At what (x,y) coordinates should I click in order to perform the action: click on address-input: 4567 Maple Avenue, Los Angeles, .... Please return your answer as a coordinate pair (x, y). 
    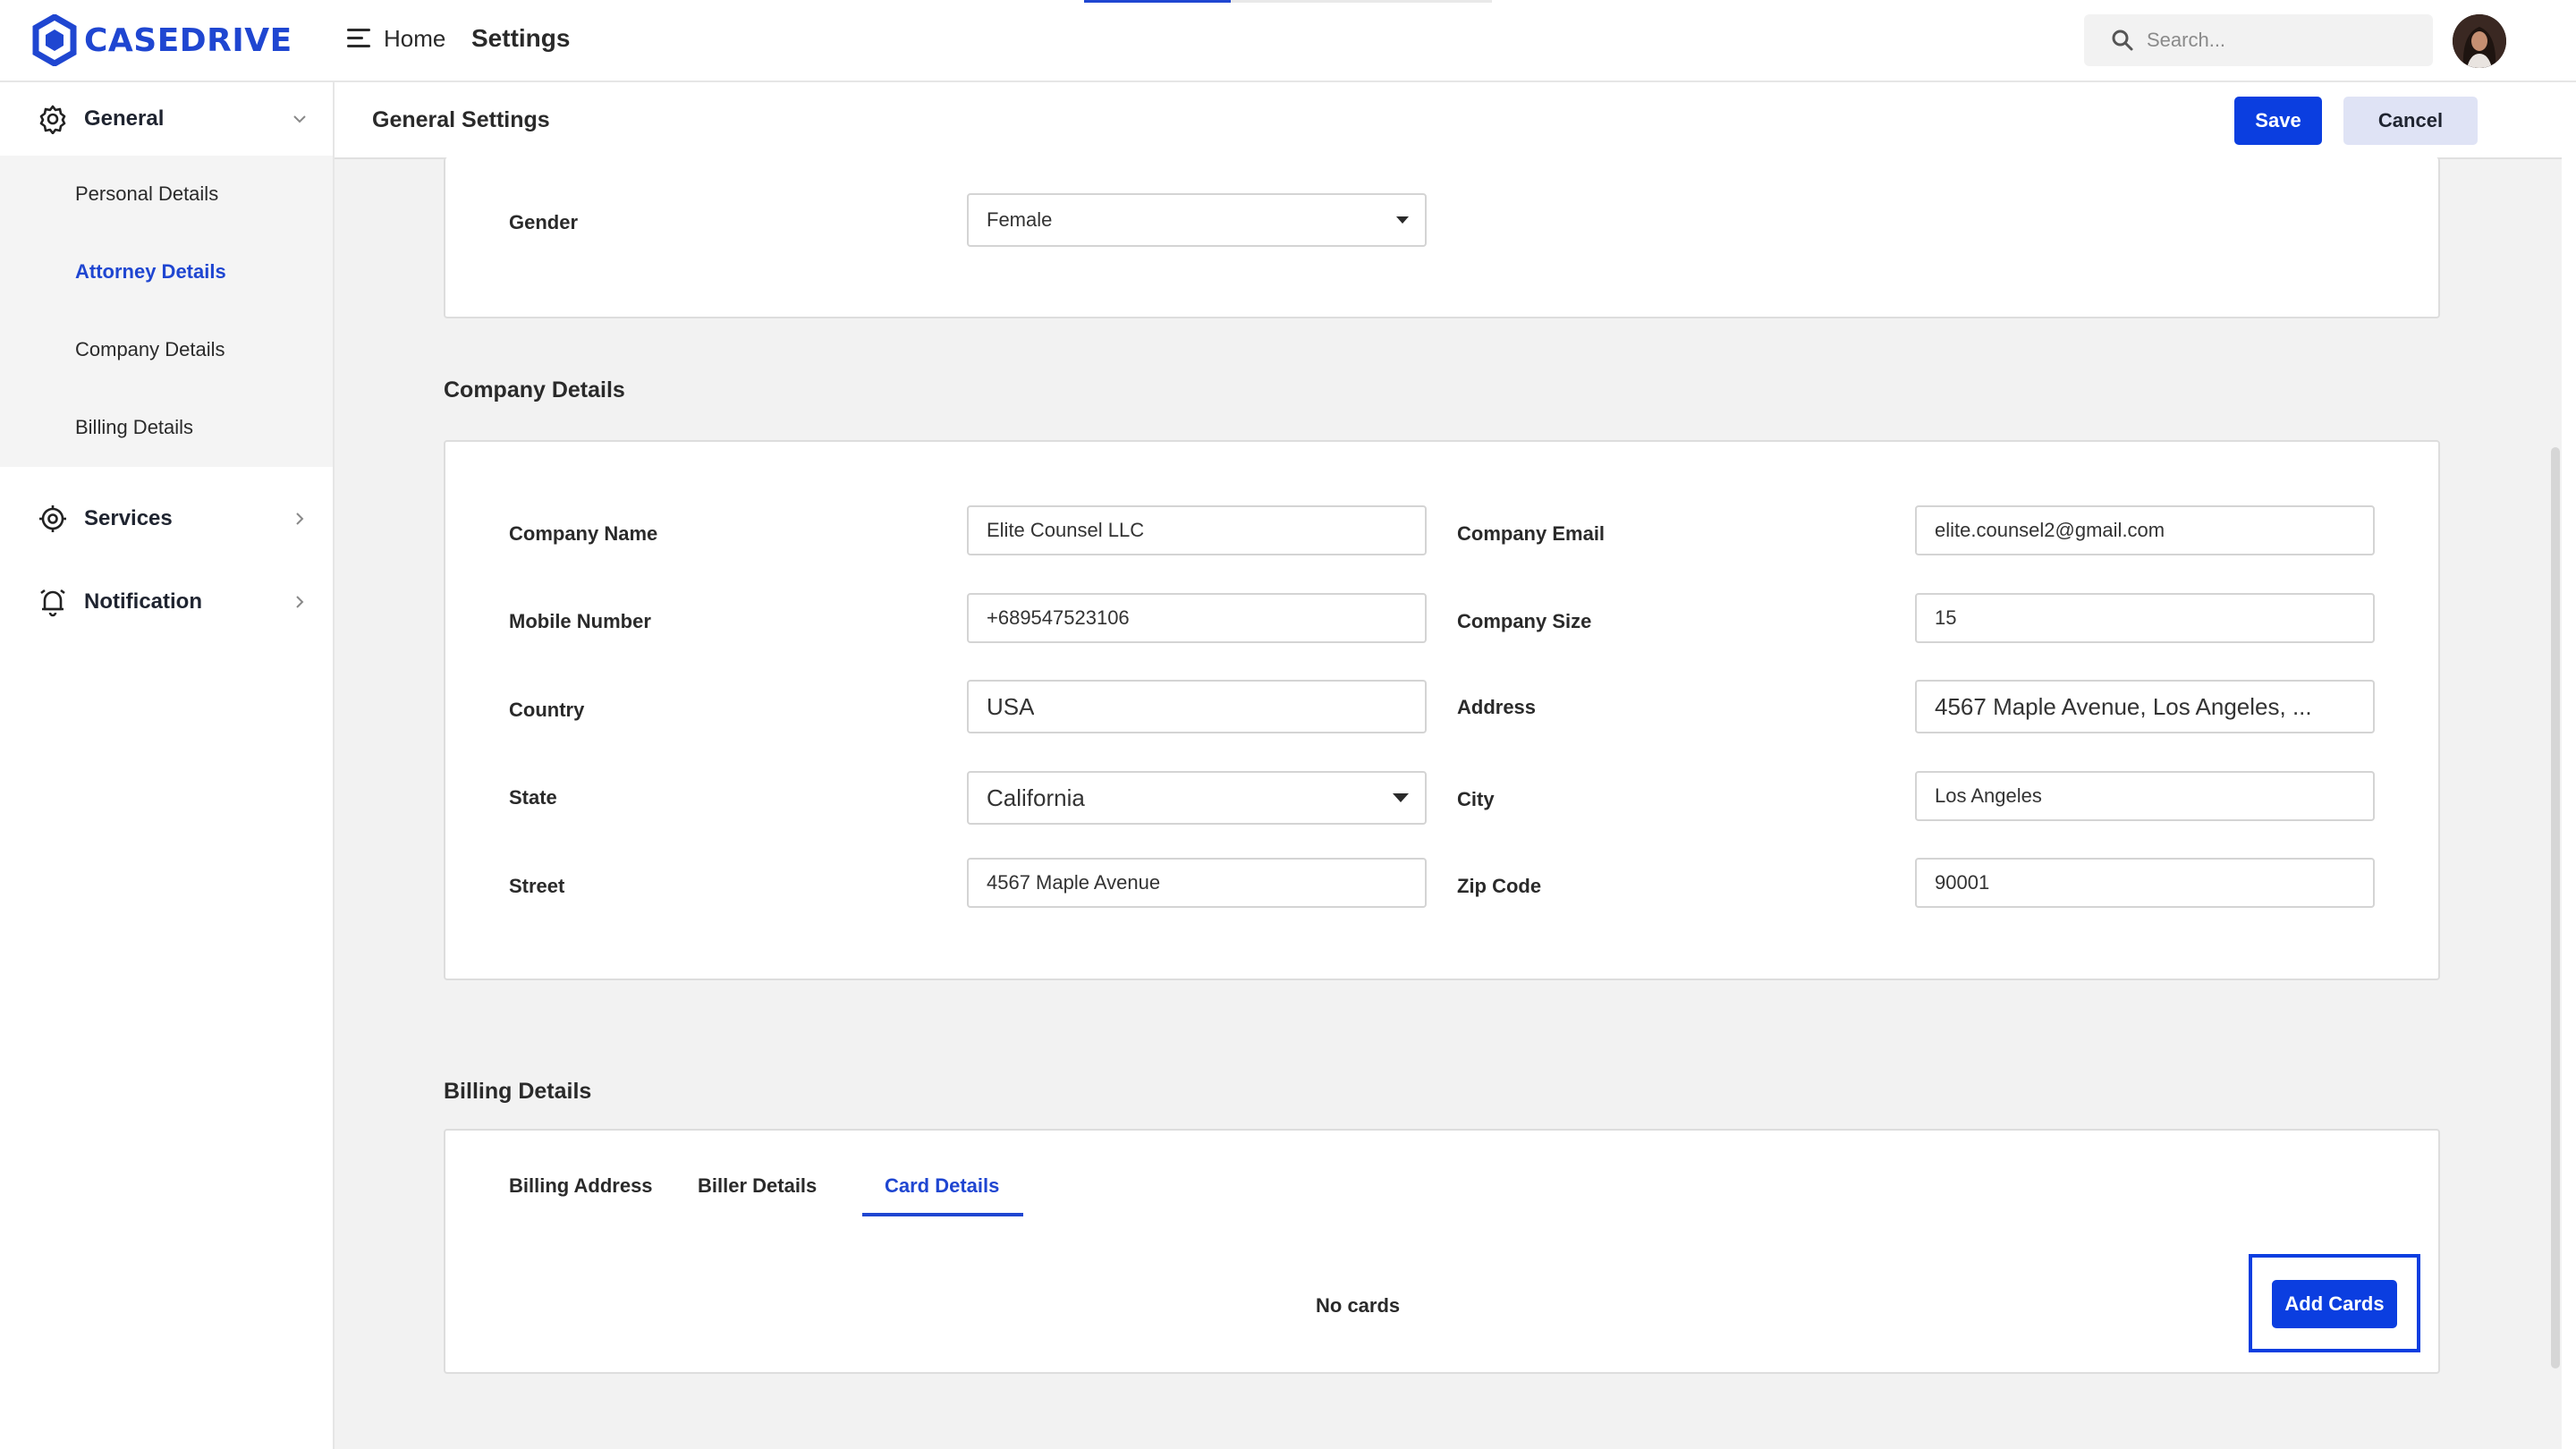
    Looking at the image, I should click on (2145, 706).